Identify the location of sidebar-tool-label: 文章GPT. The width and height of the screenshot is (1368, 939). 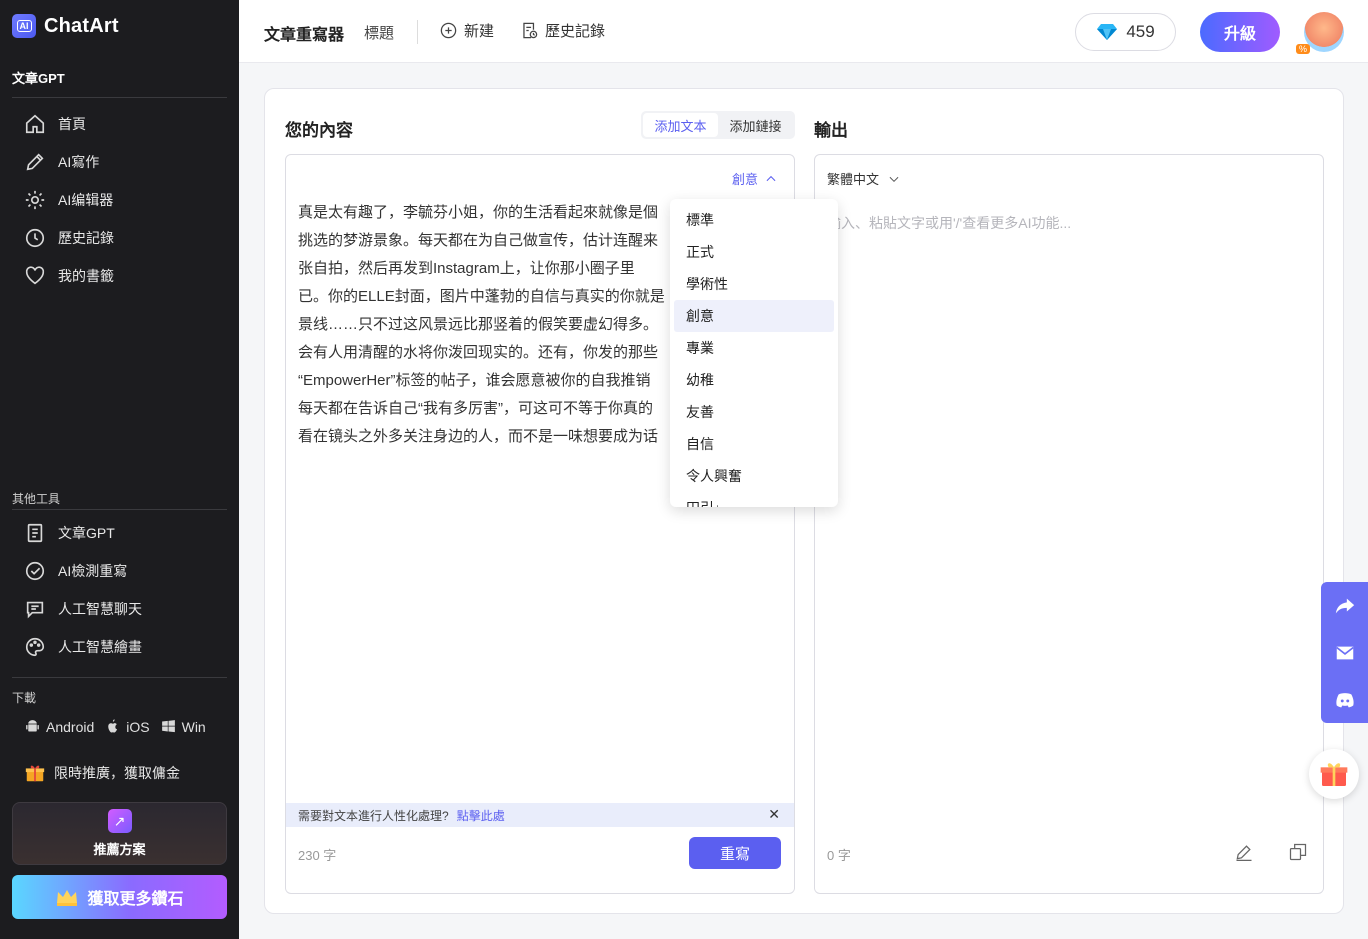
(86, 533).